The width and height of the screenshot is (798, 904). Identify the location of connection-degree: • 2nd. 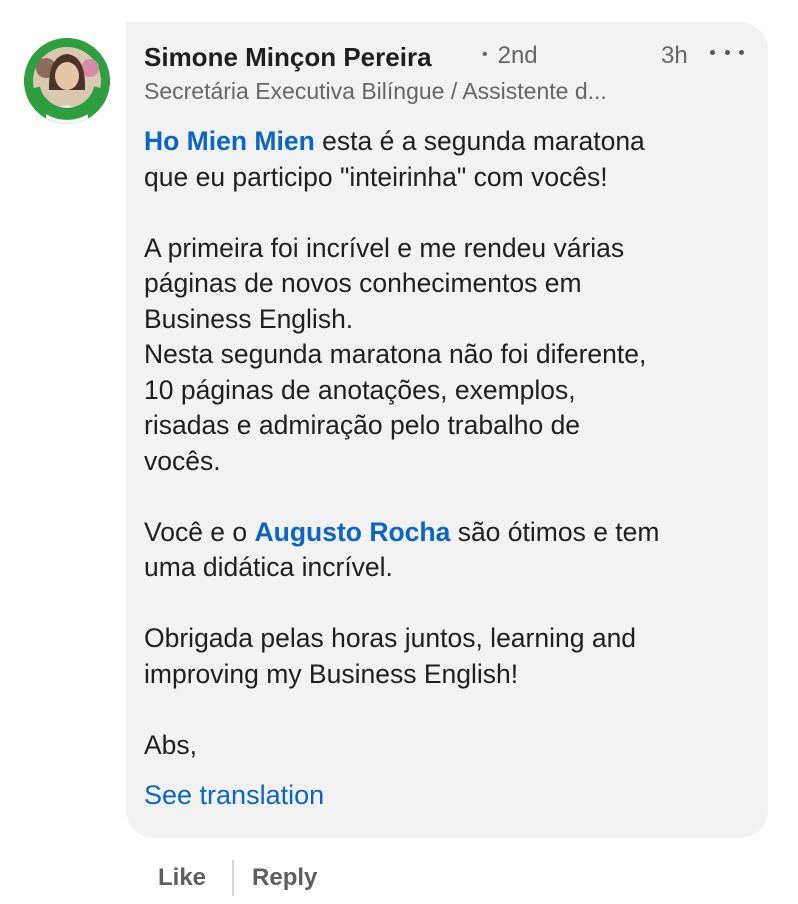
(510, 56).